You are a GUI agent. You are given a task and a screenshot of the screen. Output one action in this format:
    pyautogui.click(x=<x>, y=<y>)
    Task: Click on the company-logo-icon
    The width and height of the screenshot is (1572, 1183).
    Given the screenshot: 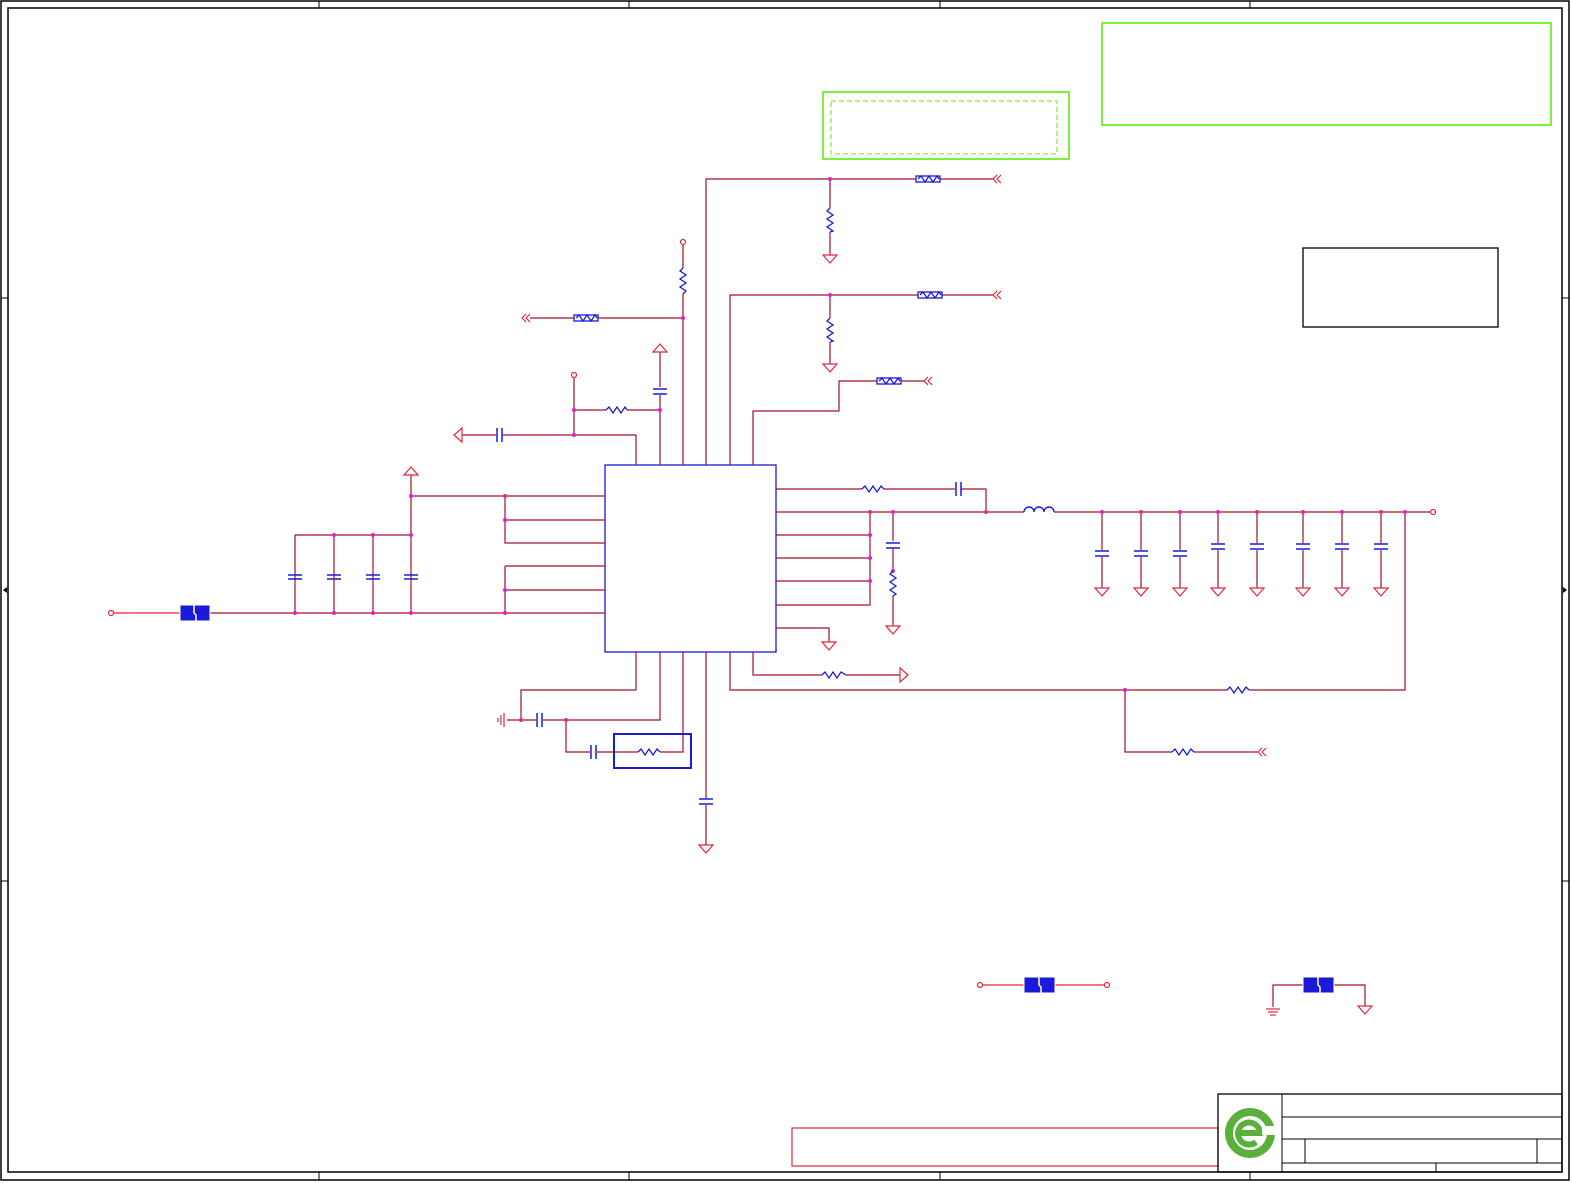 What is the action you would take?
    pyautogui.click(x=1251, y=1133)
    